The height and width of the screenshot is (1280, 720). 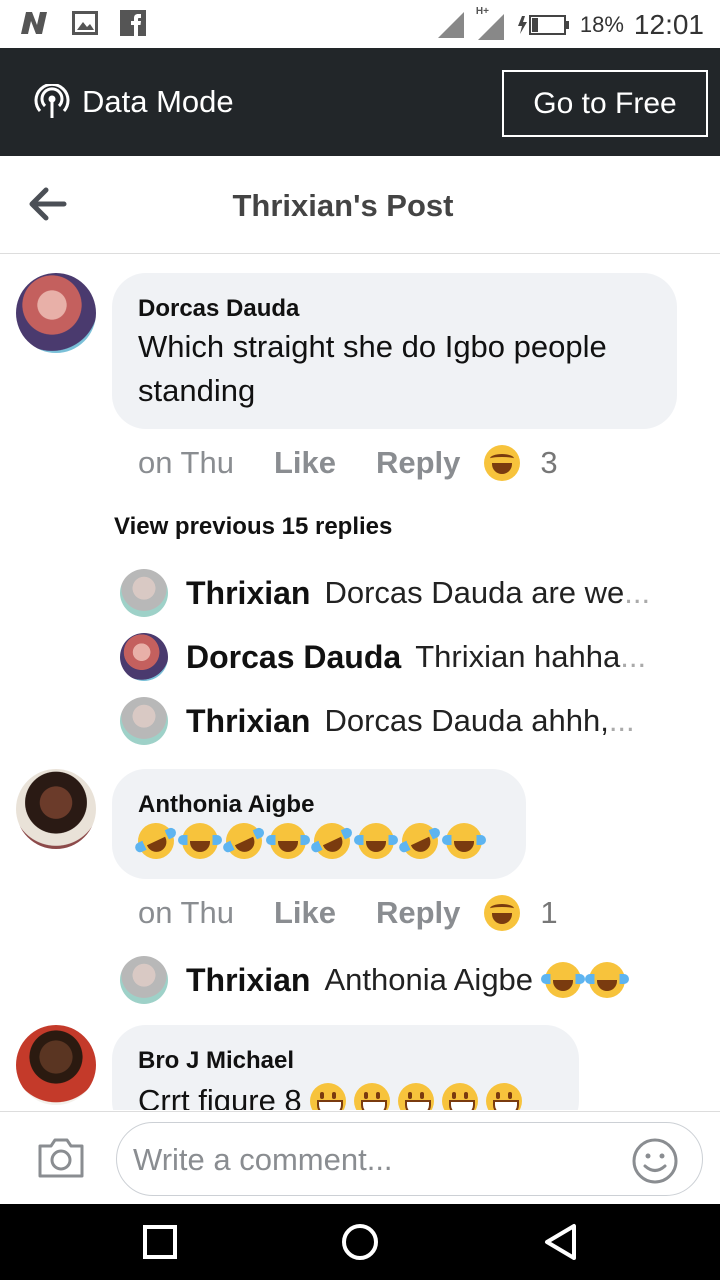 I want to click on reply-text: Thrixian hahha, so click(x=518, y=656).